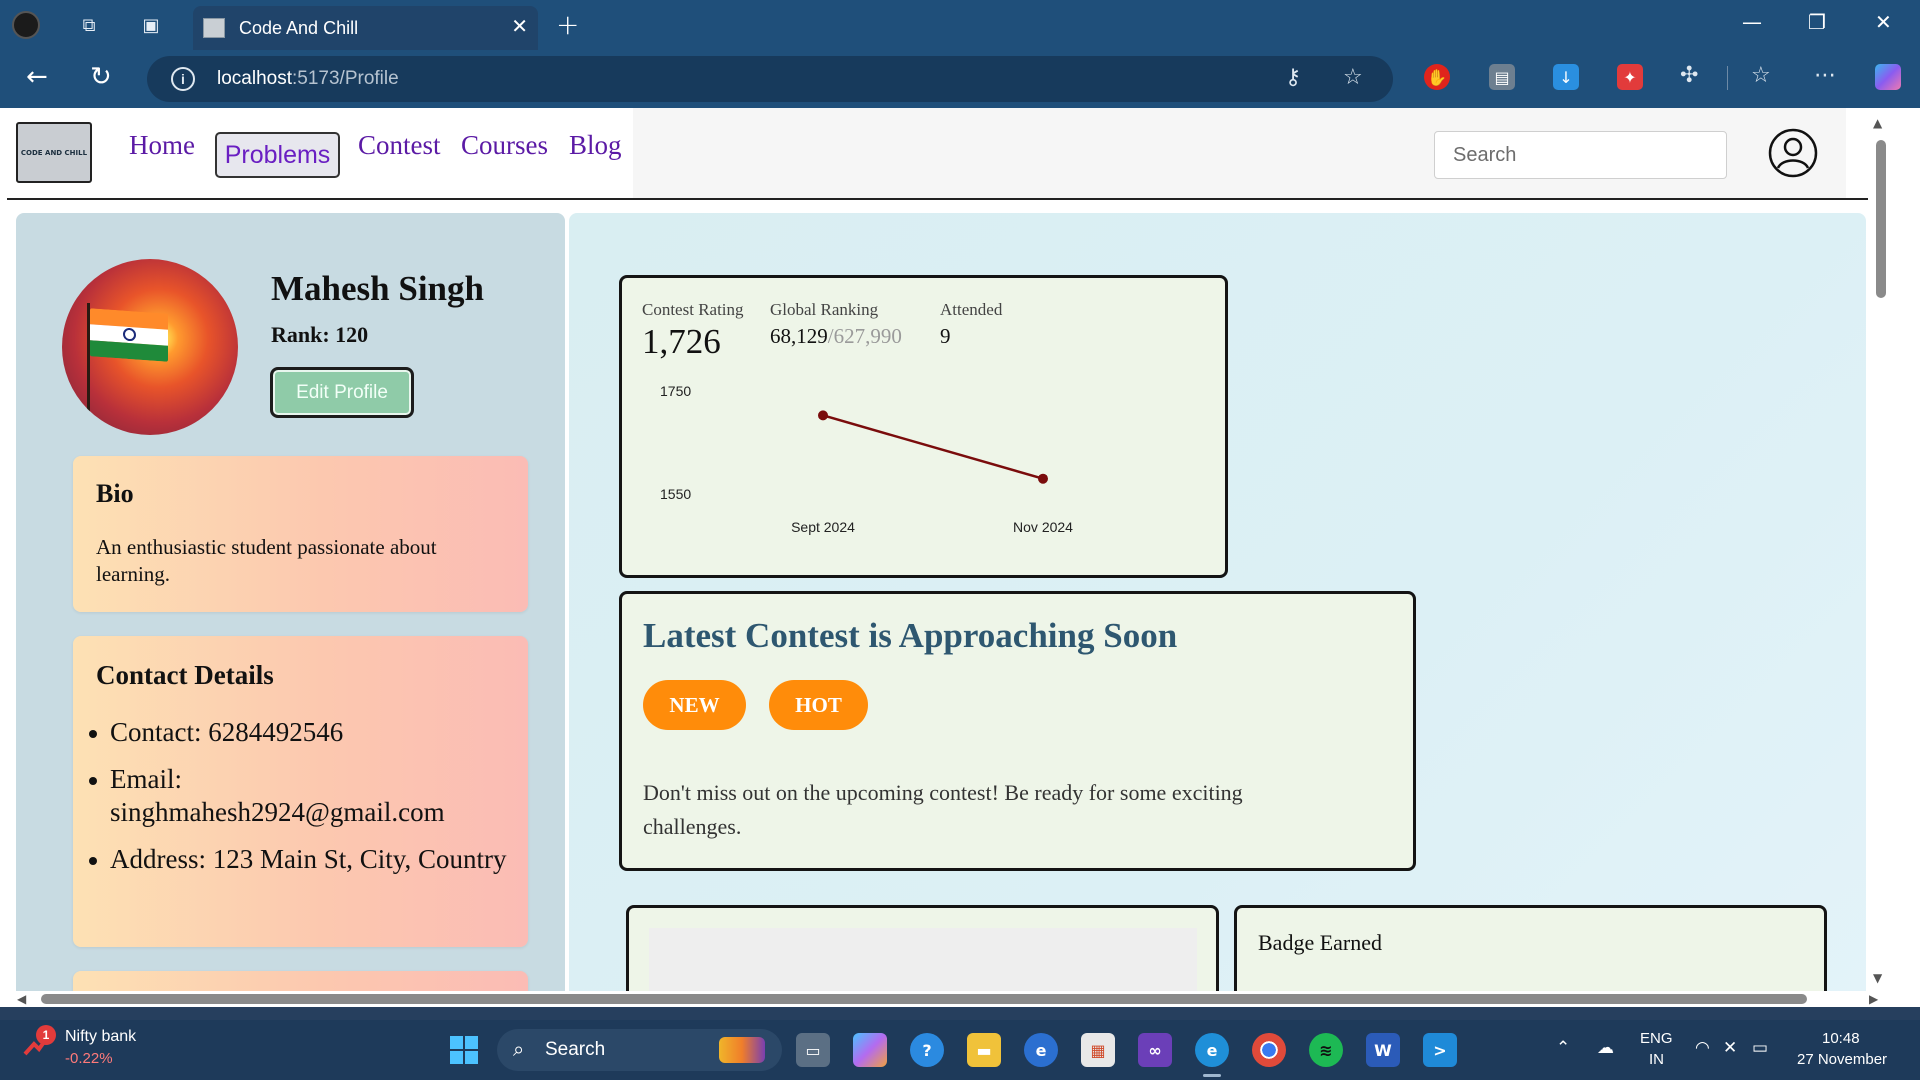 This screenshot has height=1080, width=1920. Describe the element at coordinates (639, 1050) in the screenshot. I see `taskbar-search: ⌕ Search` at that location.